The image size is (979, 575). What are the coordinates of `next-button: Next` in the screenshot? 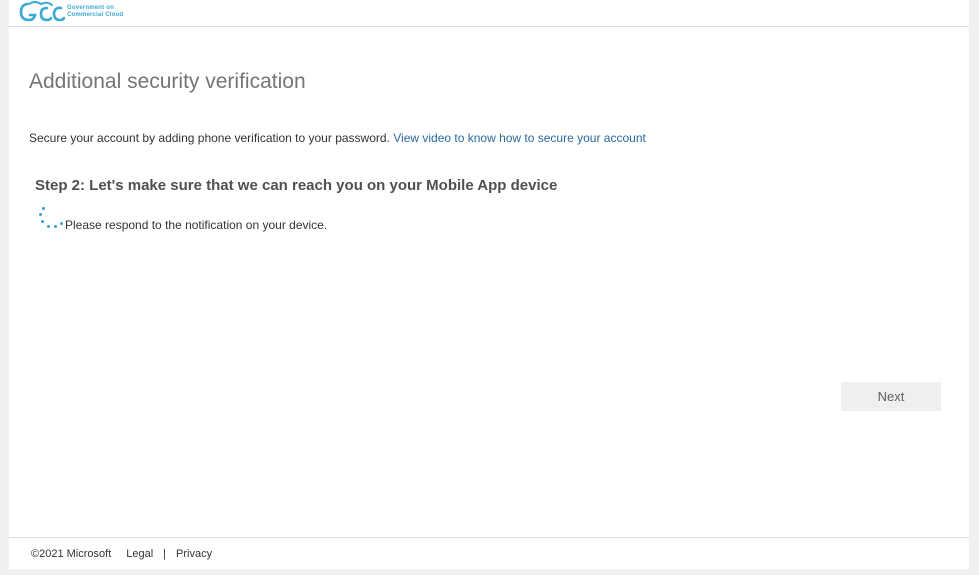 It's located at (891, 396).